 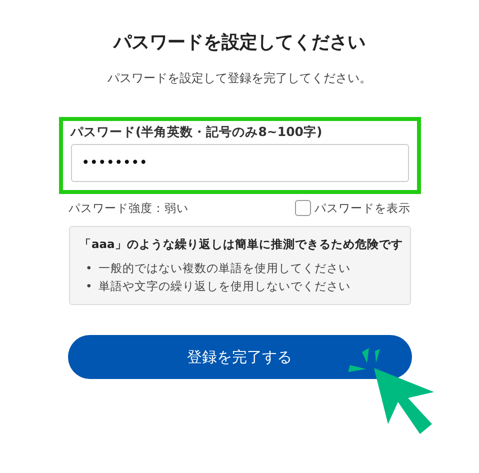 What do you see at coordinates (240, 42) in the screenshot?
I see `page-title: パスワードを設定してください` at bounding box center [240, 42].